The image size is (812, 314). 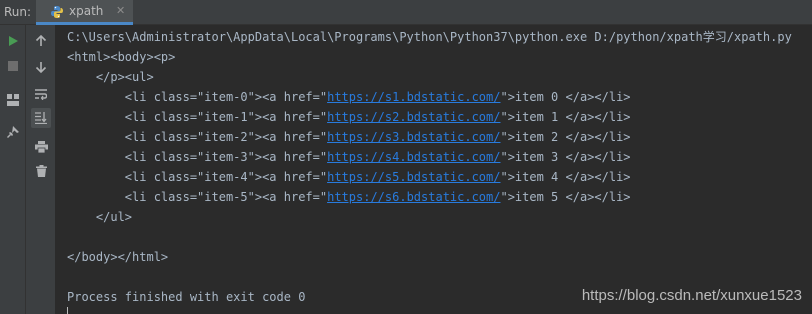 I want to click on restore-layout-button, so click(x=13, y=100).